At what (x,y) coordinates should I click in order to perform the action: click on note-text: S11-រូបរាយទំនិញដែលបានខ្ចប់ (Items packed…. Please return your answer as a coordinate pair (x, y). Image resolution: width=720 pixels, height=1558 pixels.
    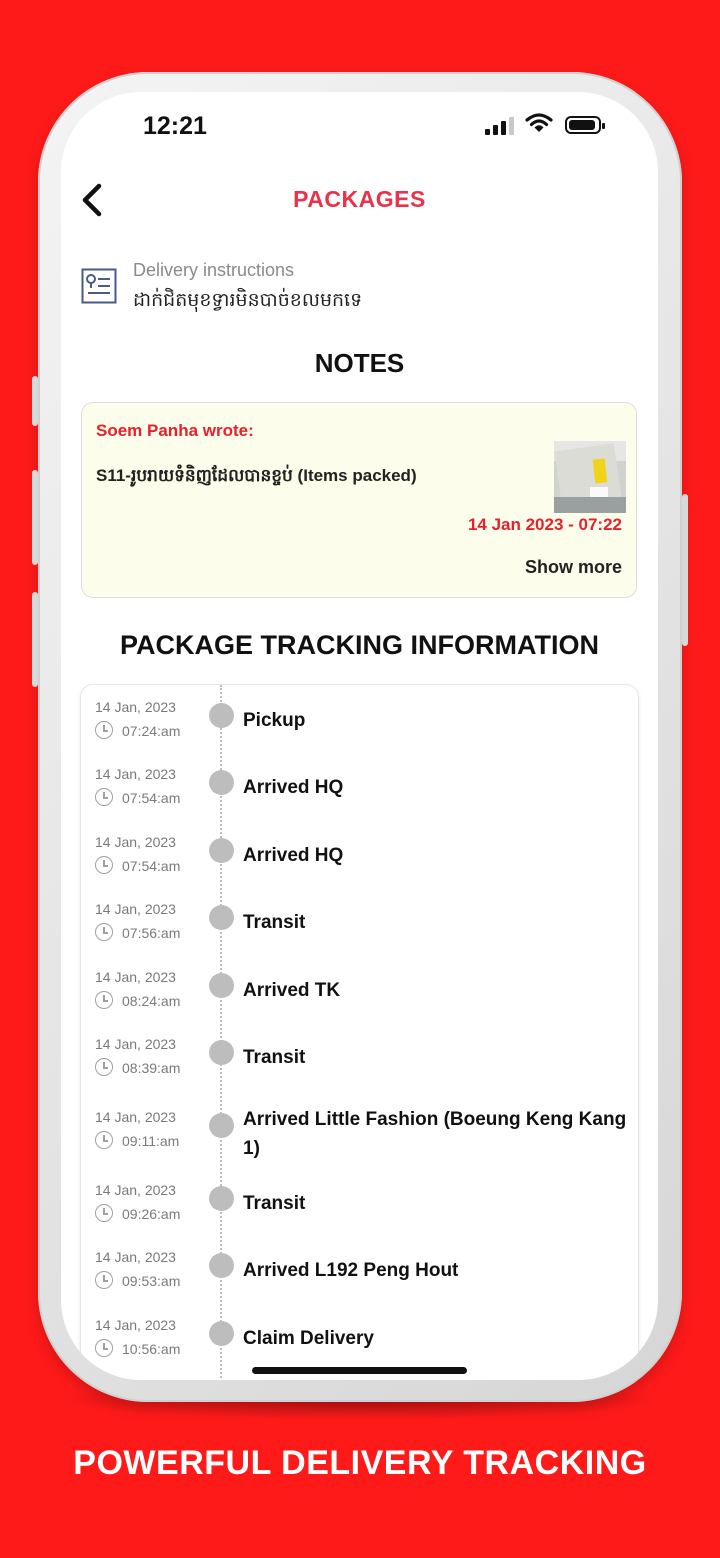
    Looking at the image, I should click on (256, 475).